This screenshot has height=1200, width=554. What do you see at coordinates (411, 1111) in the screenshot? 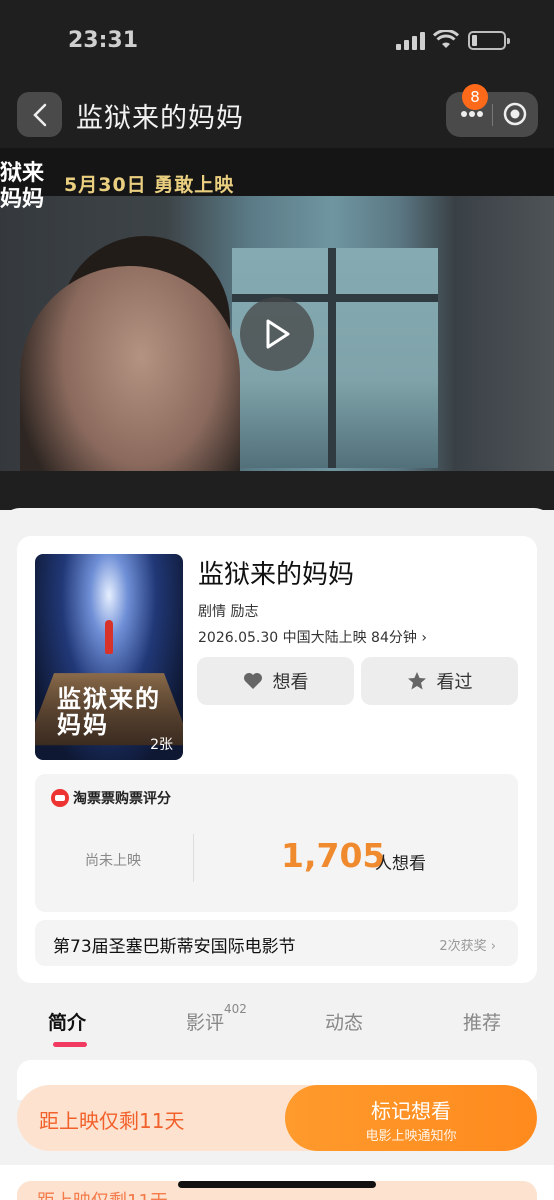
I see `mark-want-label: 标记想看` at bounding box center [411, 1111].